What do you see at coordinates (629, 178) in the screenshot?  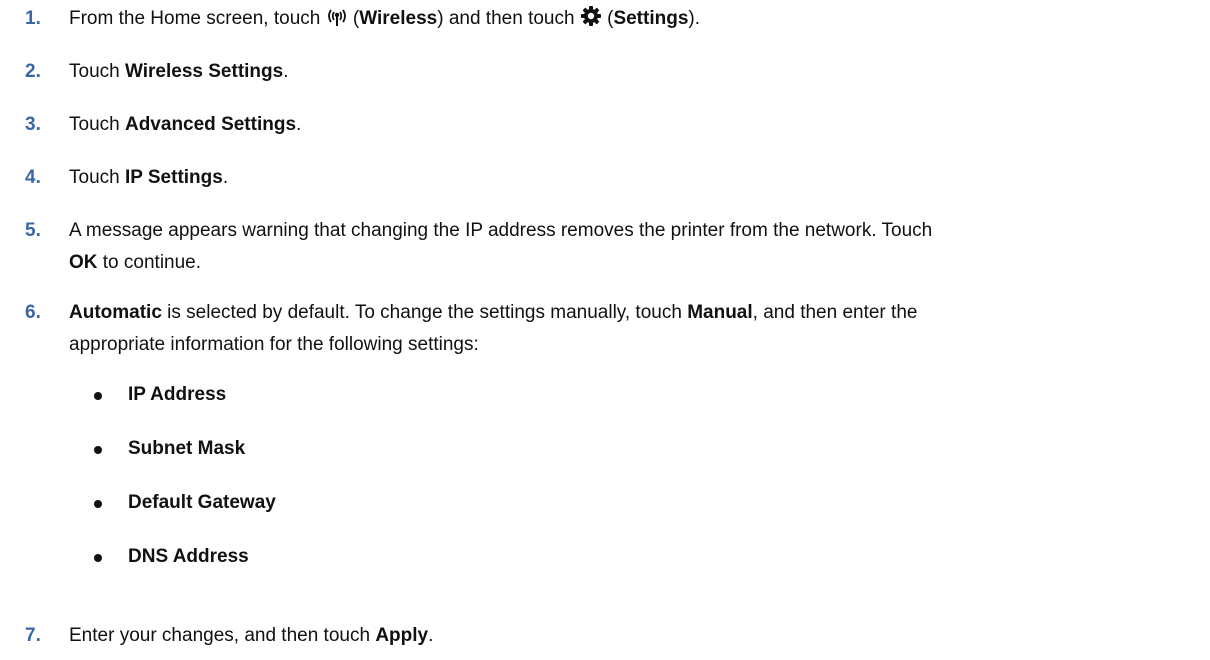 I see `step-text: Touch IP Settings.` at bounding box center [629, 178].